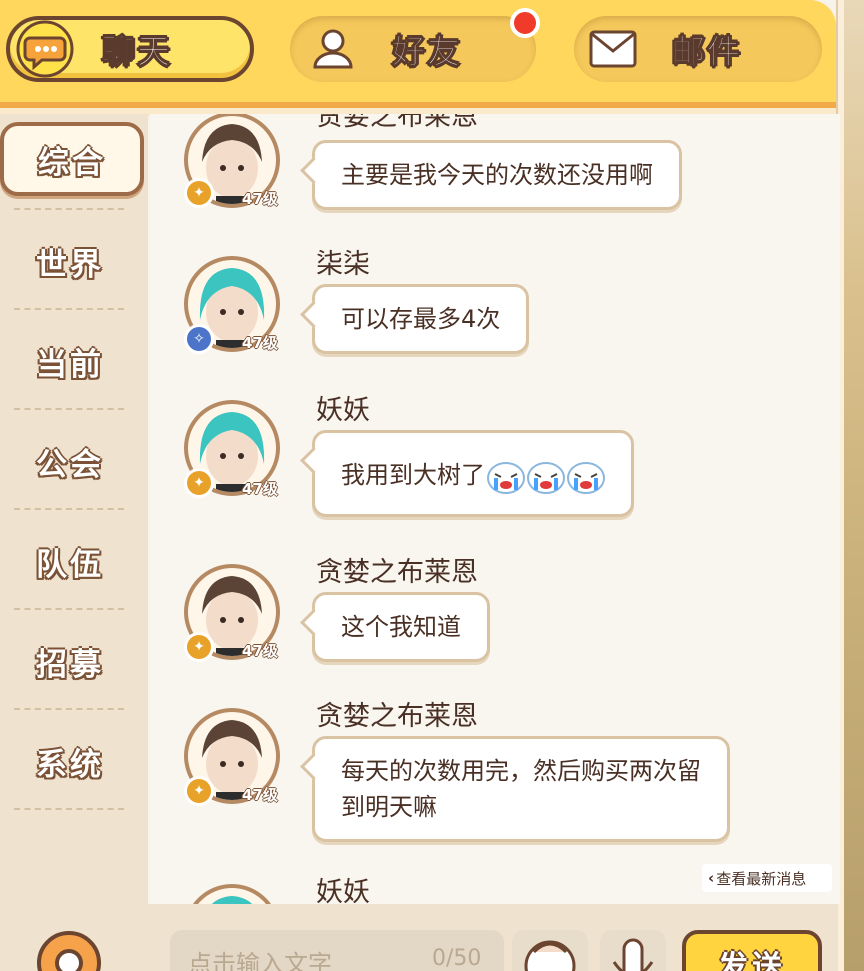 The image size is (864, 971). What do you see at coordinates (260, 960) in the screenshot?
I see `chat-input-placeholder: 点击输入文字` at bounding box center [260, 960].